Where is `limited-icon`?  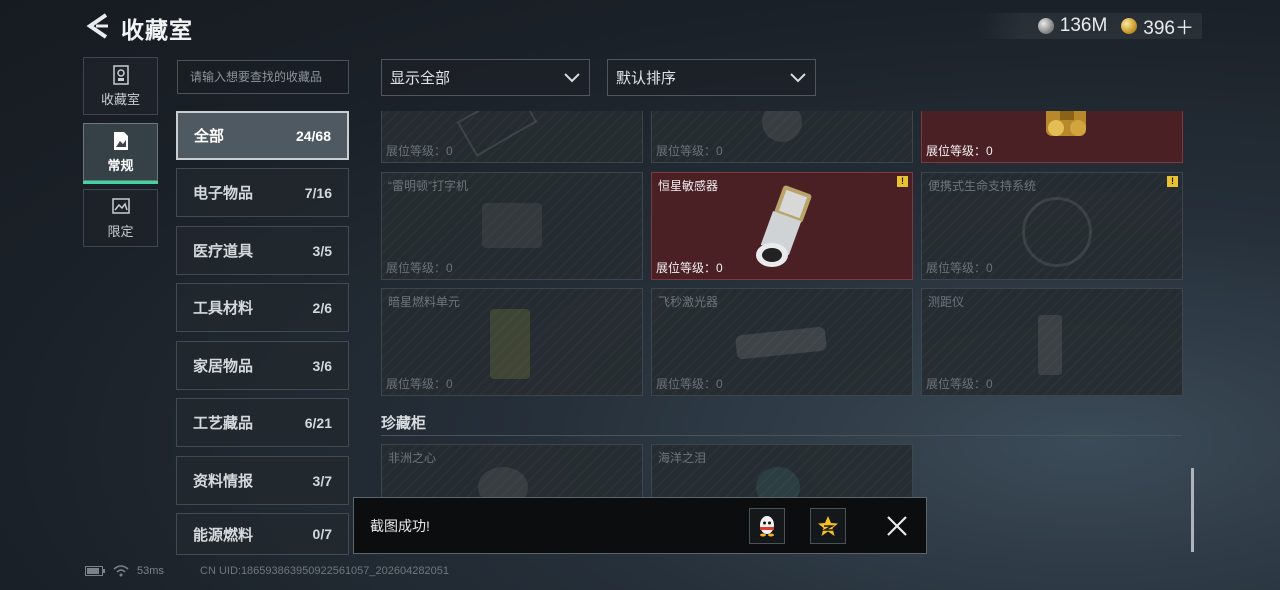 limited-icon is located at coordinates (120, 205).